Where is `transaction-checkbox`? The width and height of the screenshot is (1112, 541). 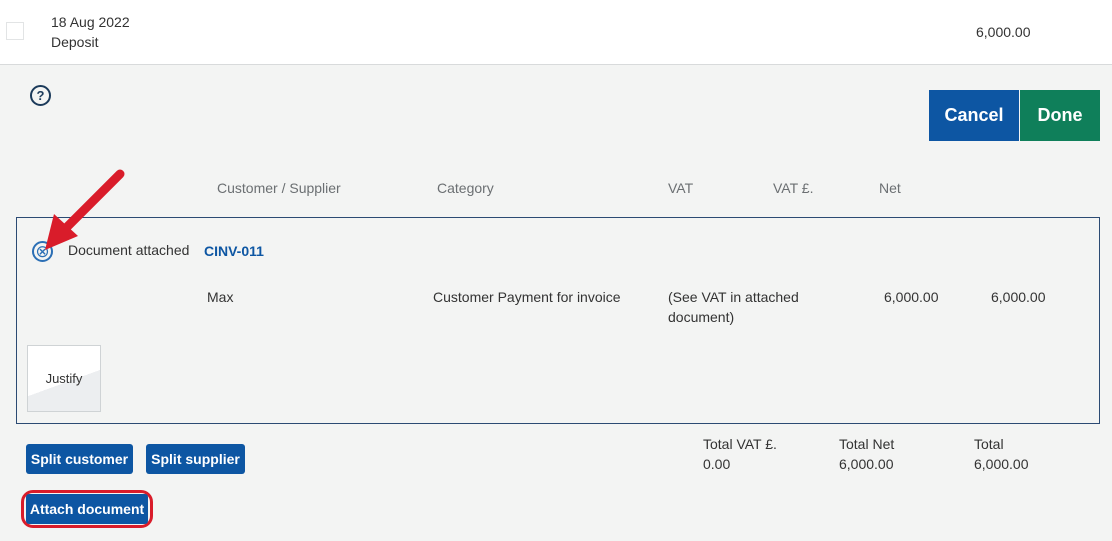
transaction-checkbox is located at coordinates (15, 31).